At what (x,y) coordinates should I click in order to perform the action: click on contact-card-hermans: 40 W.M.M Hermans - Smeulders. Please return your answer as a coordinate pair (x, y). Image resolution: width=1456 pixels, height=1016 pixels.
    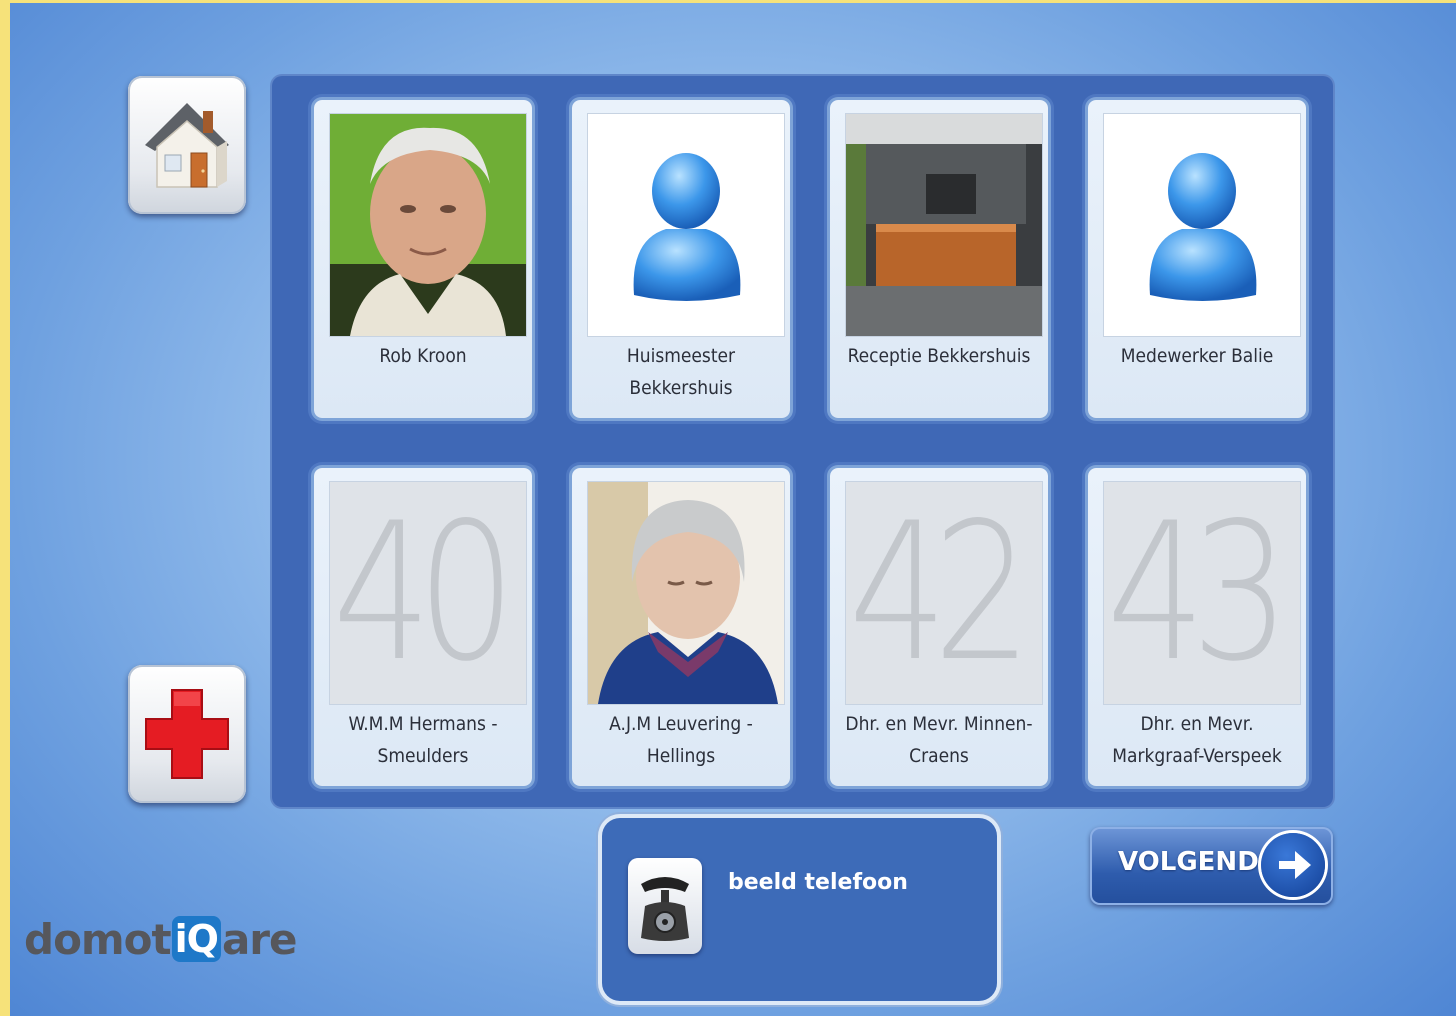
    Looking at the image, I should click on (423, 627).